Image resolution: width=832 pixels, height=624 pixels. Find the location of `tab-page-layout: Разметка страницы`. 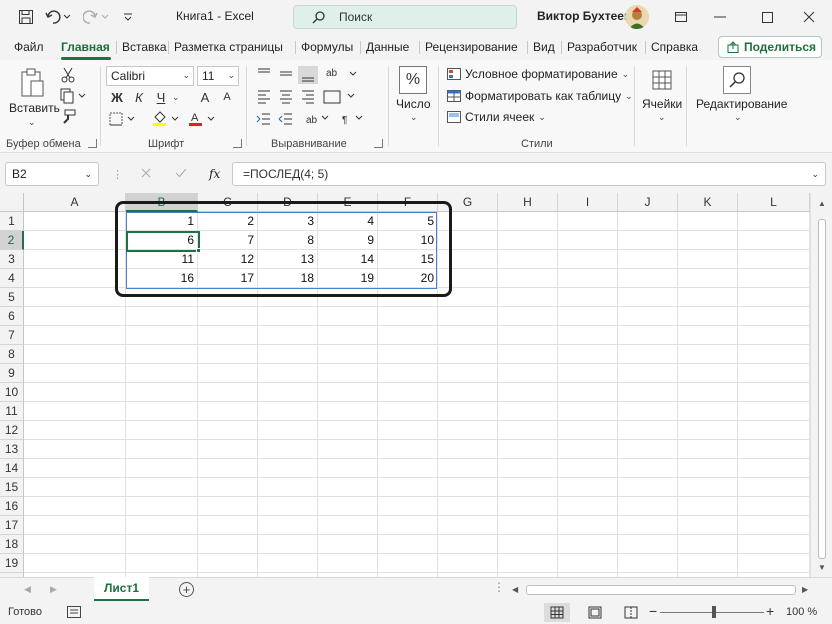

tab-page-layout: Разметка страницы is located at coordinates (228, 47).